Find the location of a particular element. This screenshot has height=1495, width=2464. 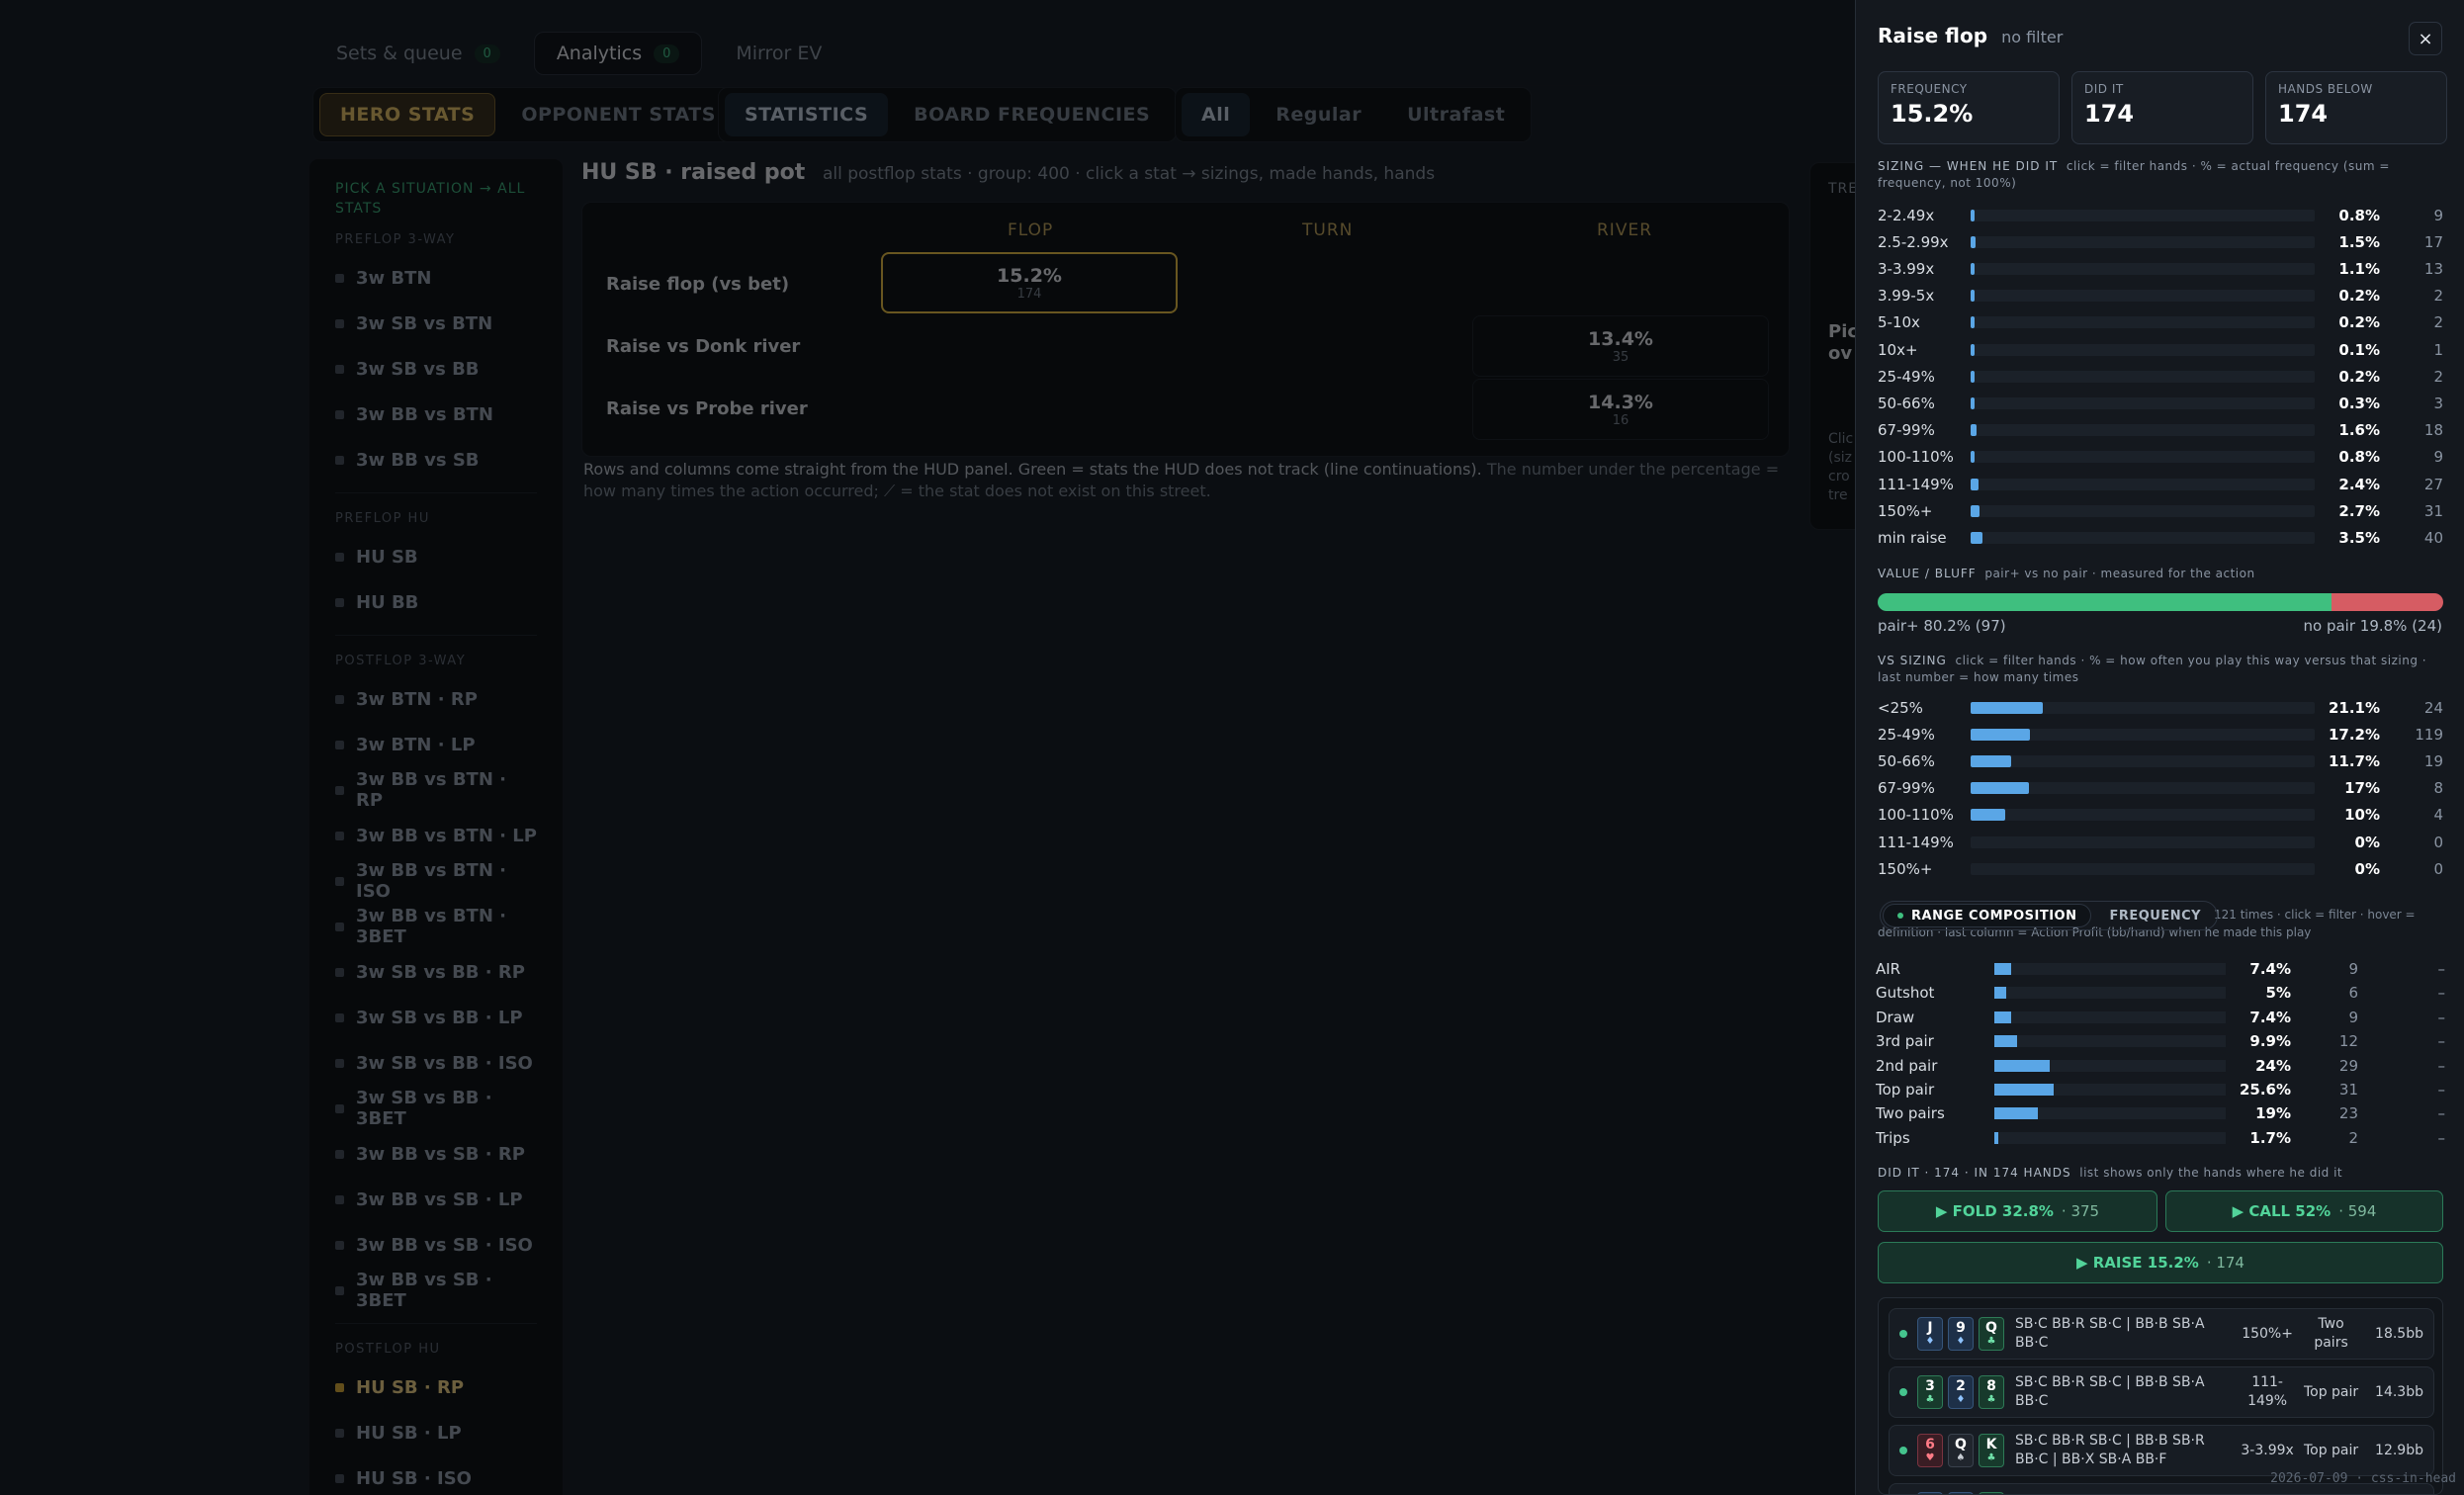

speed-all-button: All is located at coordinates (1216, 114).